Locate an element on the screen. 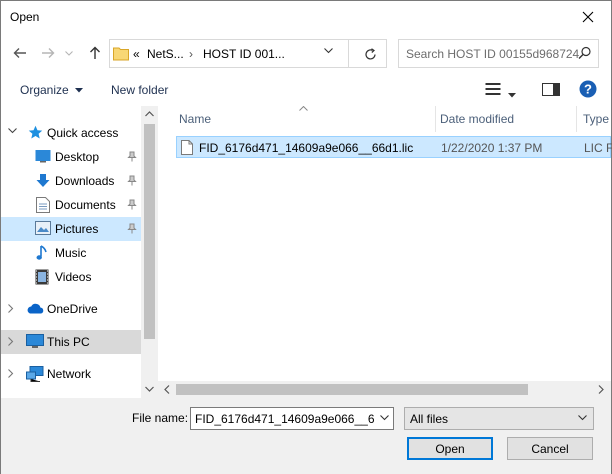 The image size is (612, 474). file-type-filter: All files is located at coordinates (499, 418).